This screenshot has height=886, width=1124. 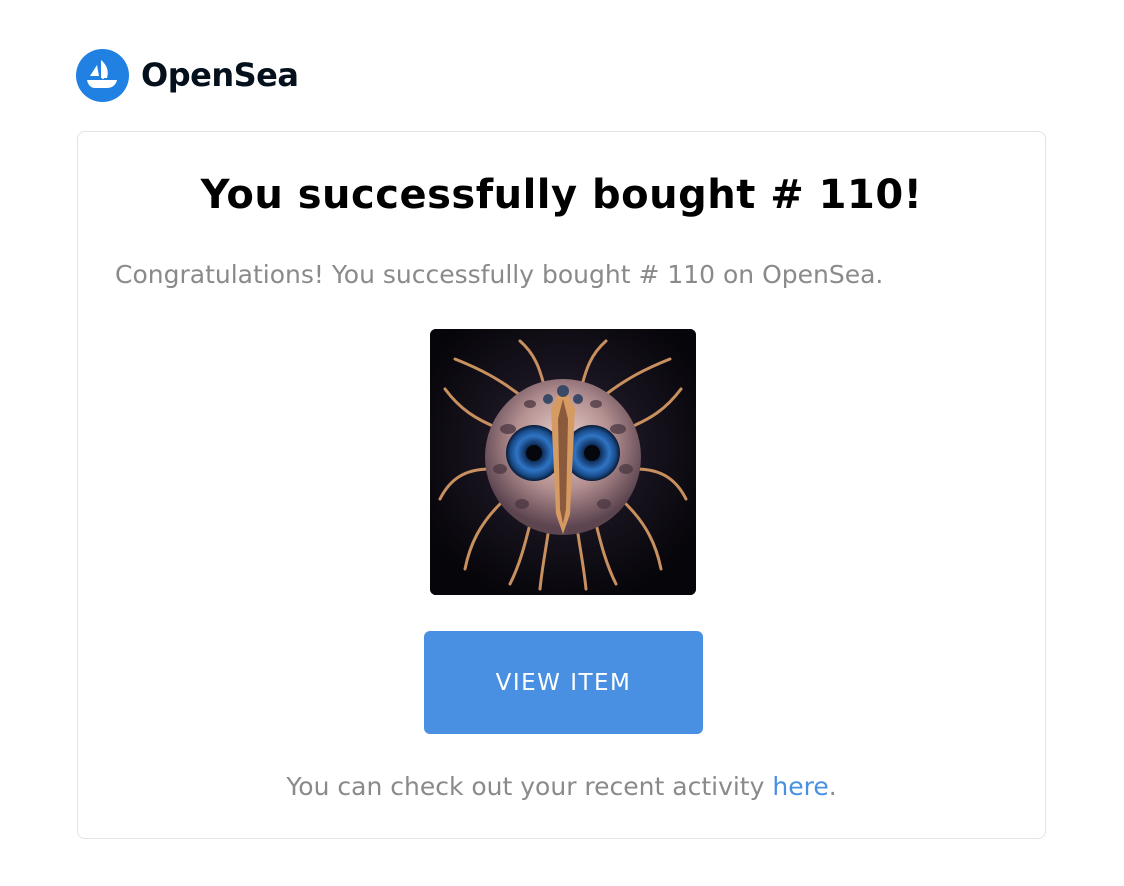 What do you see at coordinates (800, 786) in the screenshot?
I see `recent-activity-link: here` at bounding box center [800, 786].